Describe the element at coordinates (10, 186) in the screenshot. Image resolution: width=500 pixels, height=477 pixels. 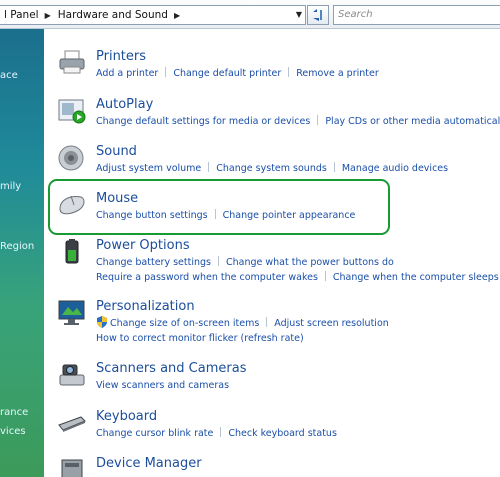
I see `left-pane-item: mily` at that location.